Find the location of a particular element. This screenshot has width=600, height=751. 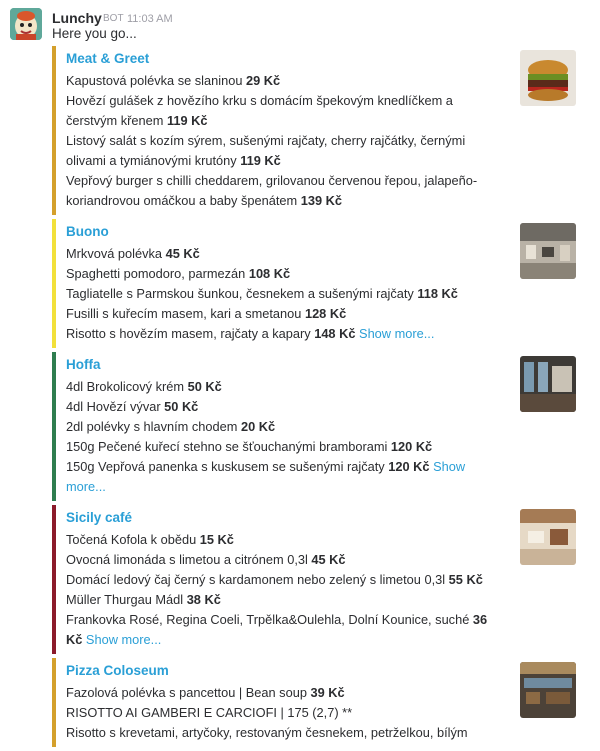

menu-item-text: 2dl polévky s hlavním chodem is located at coordinates (153, 426).